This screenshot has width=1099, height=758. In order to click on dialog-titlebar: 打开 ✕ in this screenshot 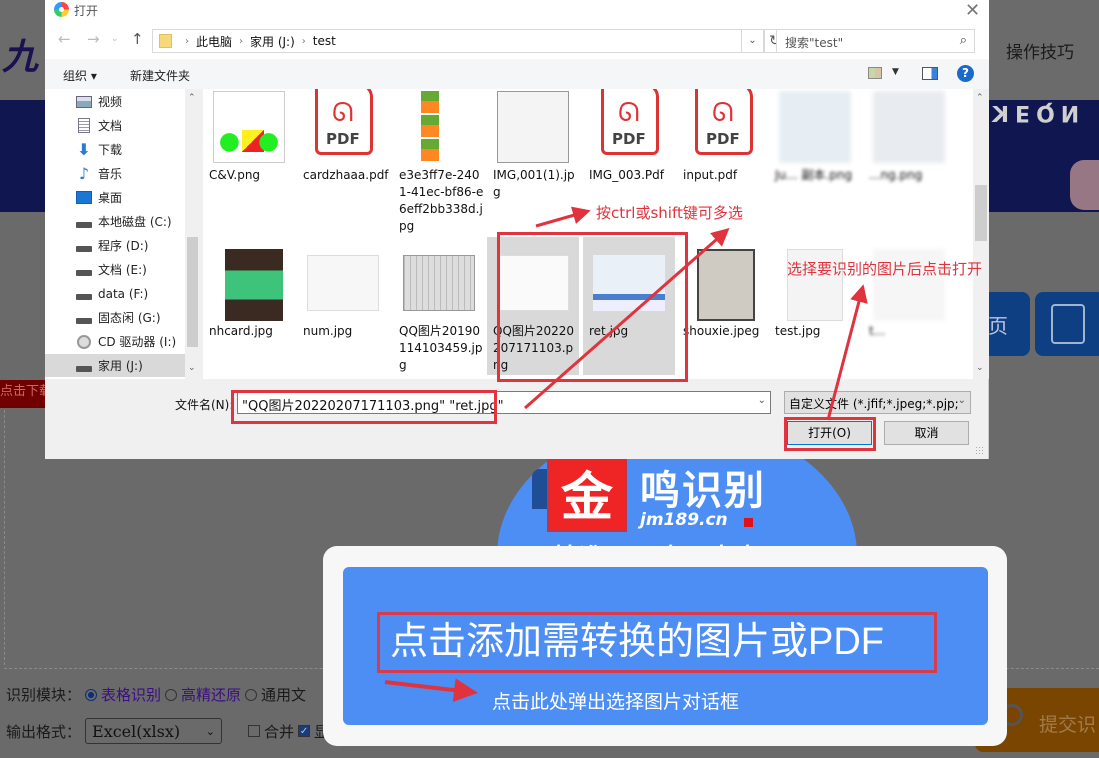, I will do `click(517, 11)`.